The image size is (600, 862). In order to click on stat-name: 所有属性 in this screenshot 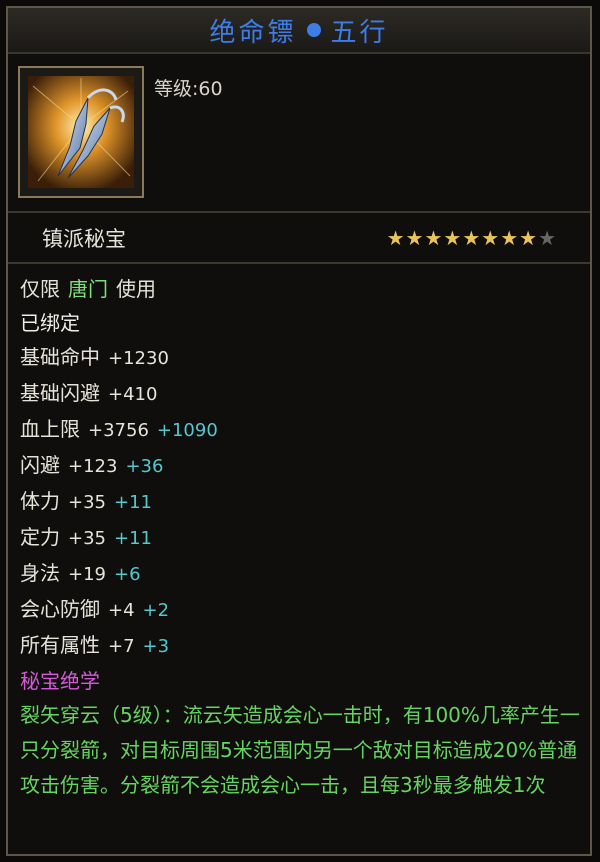, I will do `click(60, 645)`.